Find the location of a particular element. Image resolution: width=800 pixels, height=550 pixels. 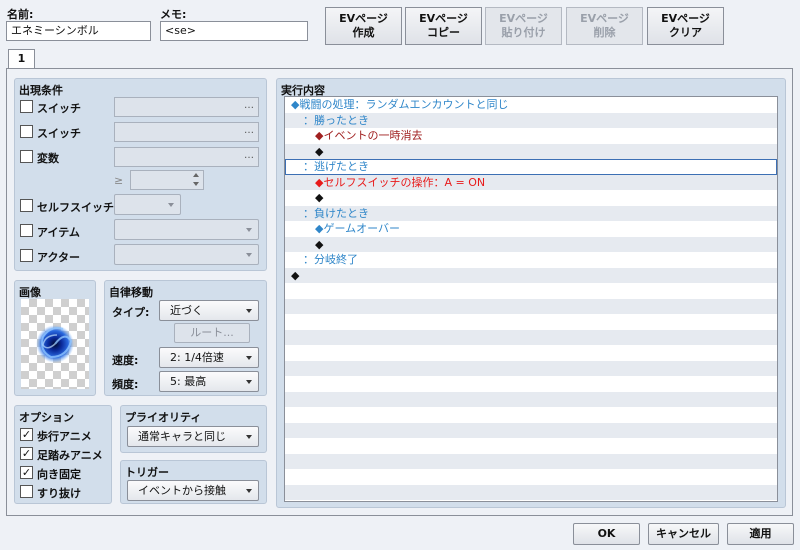

button-line2: コピー is located at coordinates (443, 32).